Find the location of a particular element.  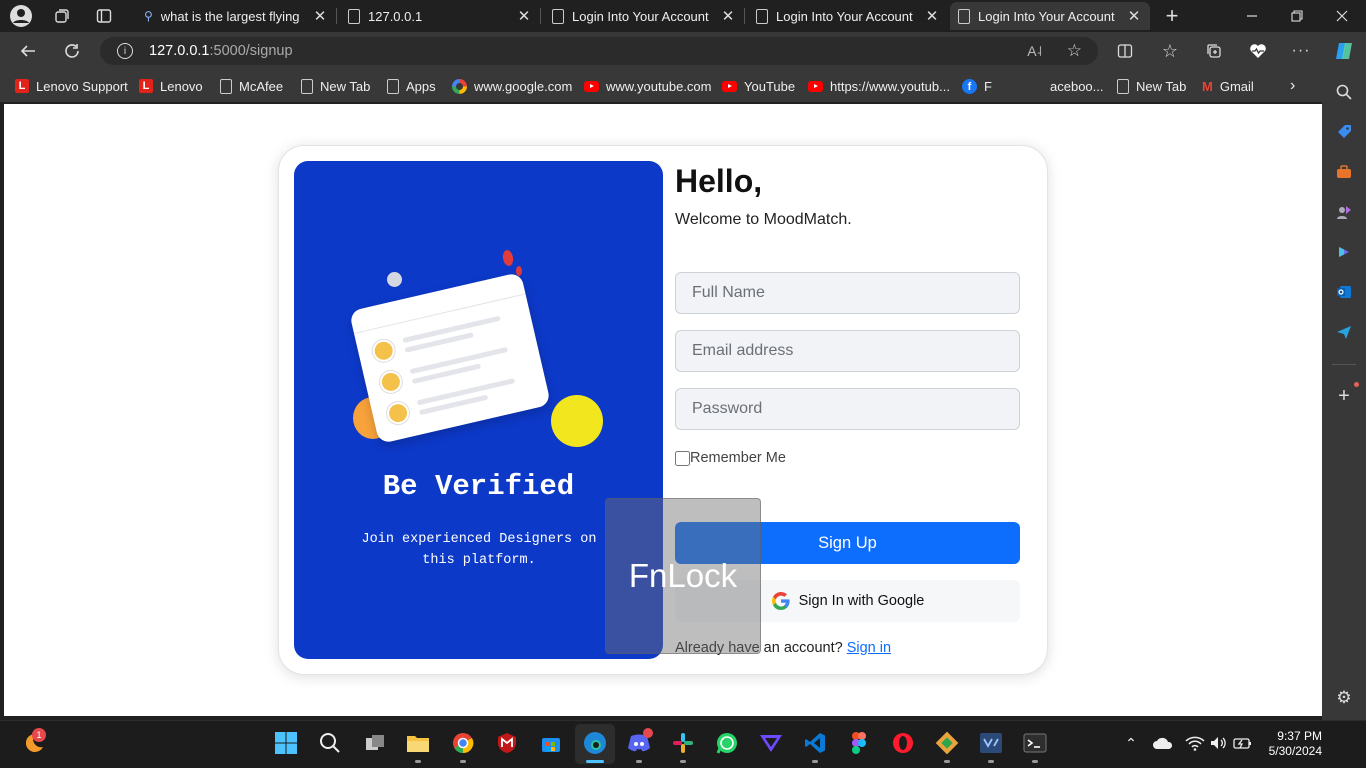

fnlock-overlay: FnLock is located at coordinates (683, 576).